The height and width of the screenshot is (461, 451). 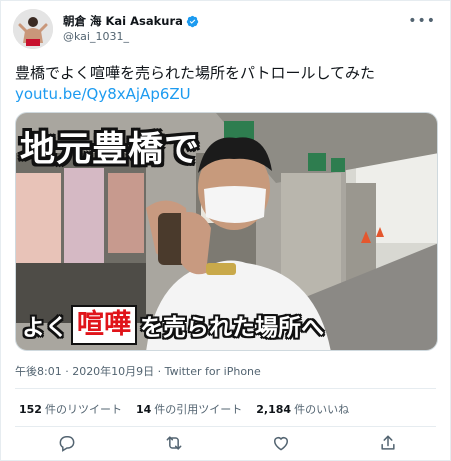 What do you see at coordinates (103, 94) in the screenshot?
I see `tweet-link: youtu.be/Qy8xAjAp6ZU` at bounding box center [103, 94].